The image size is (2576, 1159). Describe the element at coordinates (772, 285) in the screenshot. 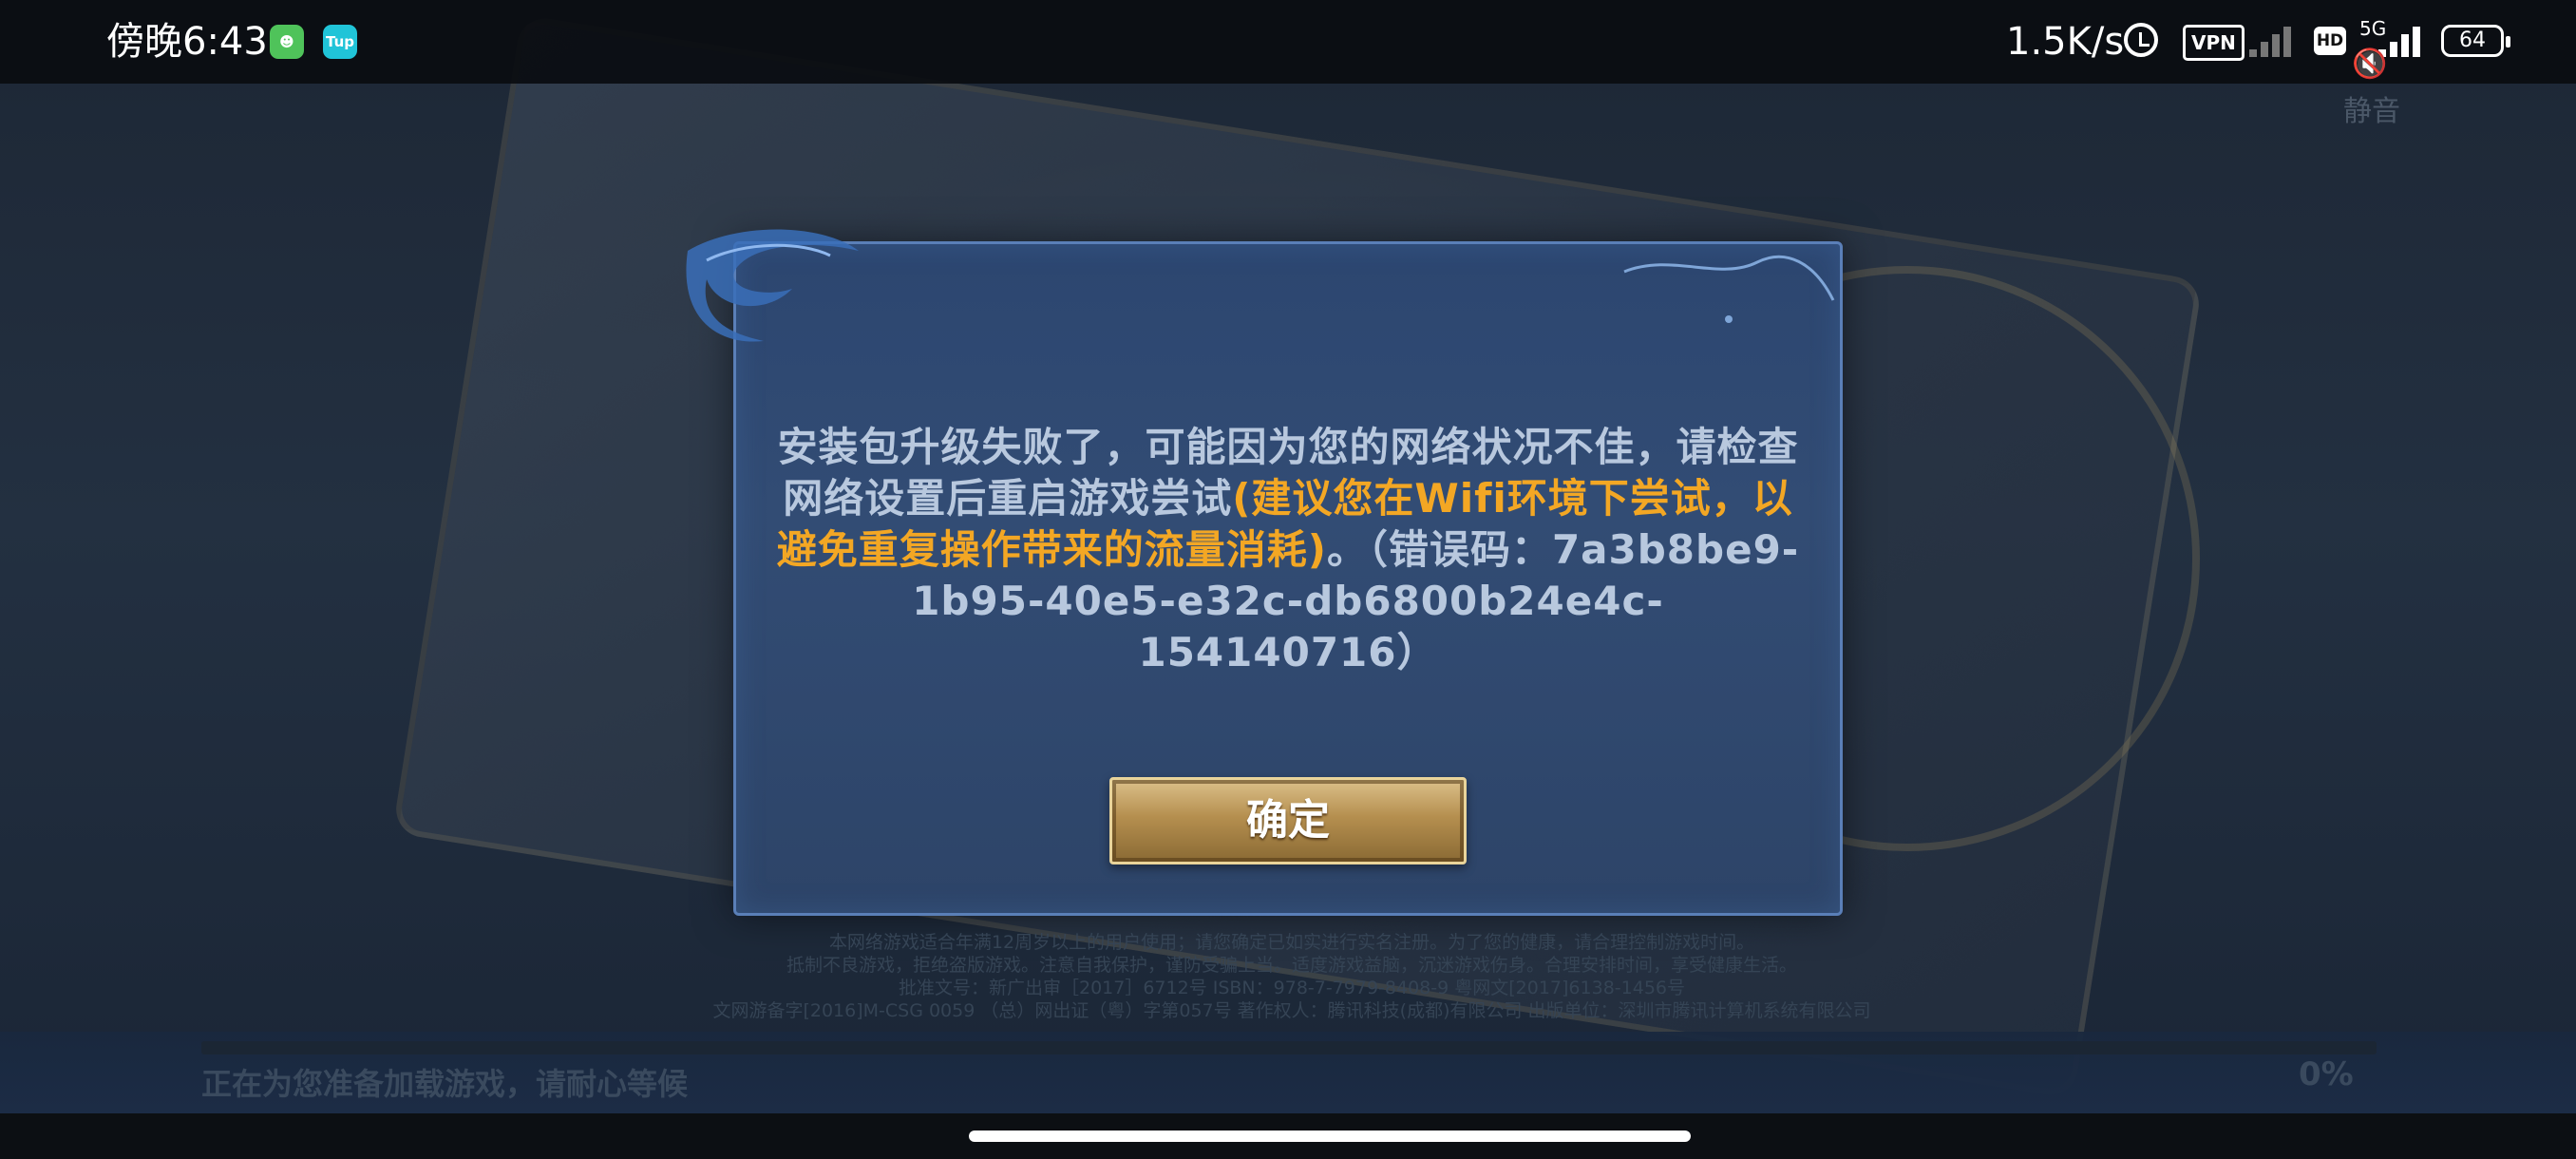

I see `cloud-swirl-decoration` at that location.